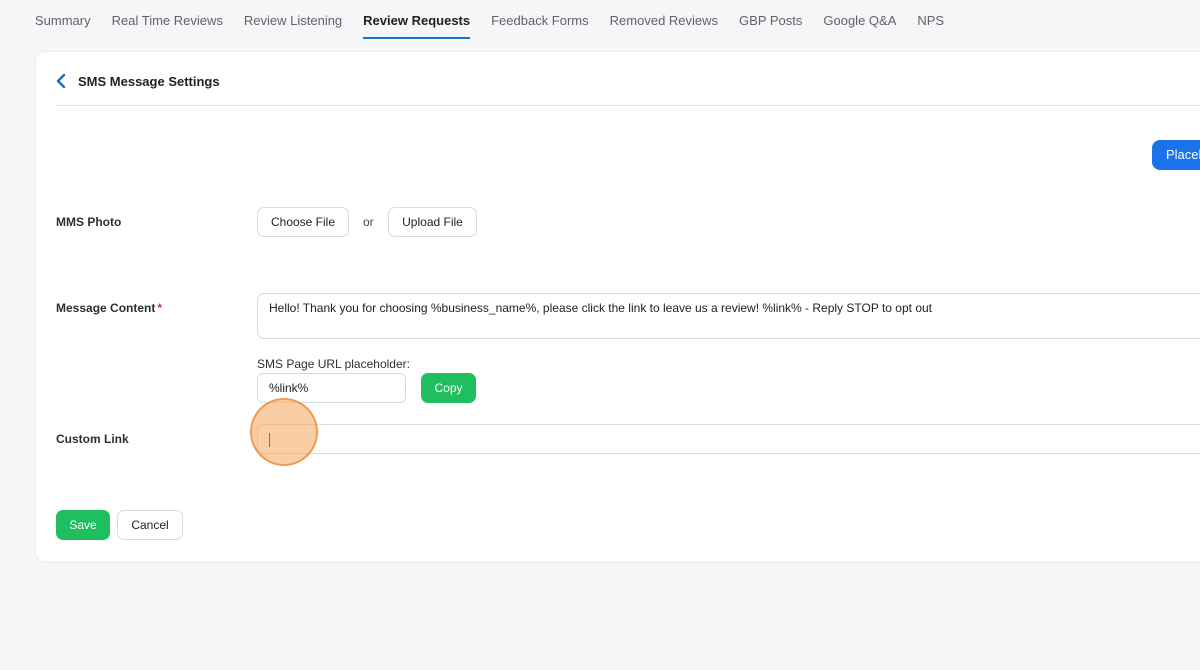  What do you see at coordinates (293, 18) in the screenshot?
I see `tab-review-listening: Review Listening` at bounding box center [293, 18].